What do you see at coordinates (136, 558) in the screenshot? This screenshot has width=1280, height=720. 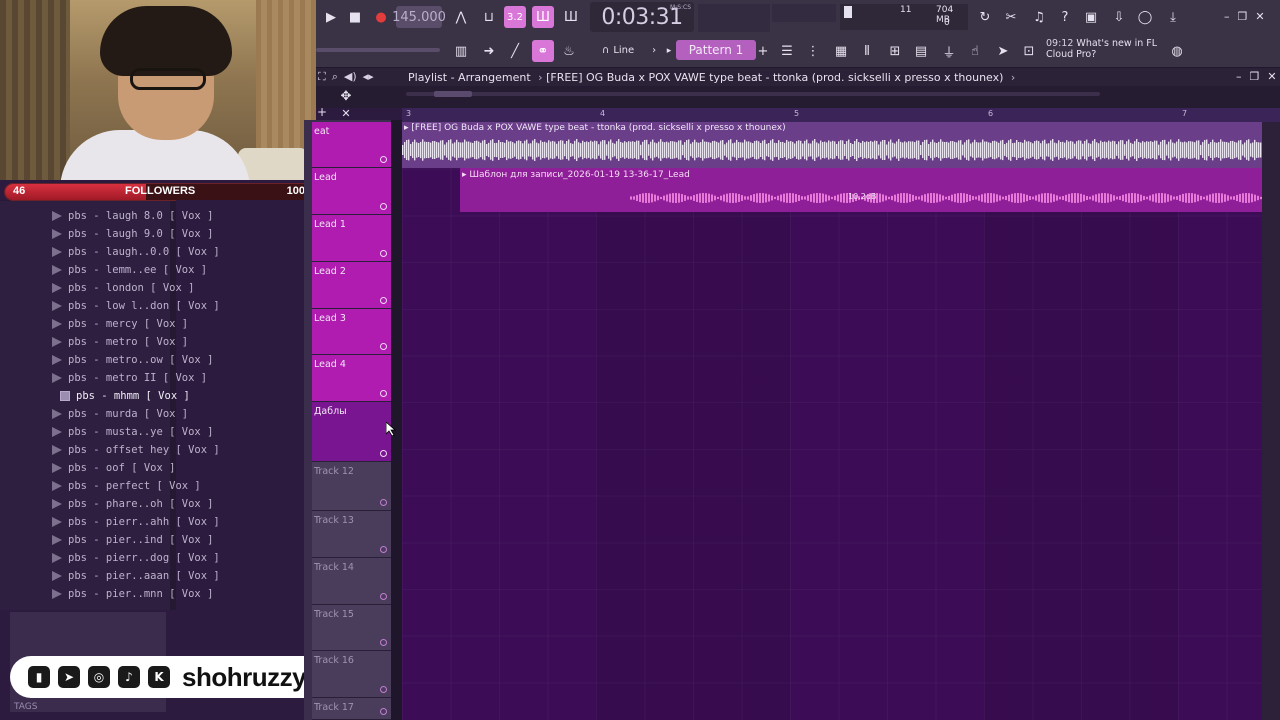 I see `browser-item: pbs - pierr..dog [ Vox ]` at bounding box center [136, 558].